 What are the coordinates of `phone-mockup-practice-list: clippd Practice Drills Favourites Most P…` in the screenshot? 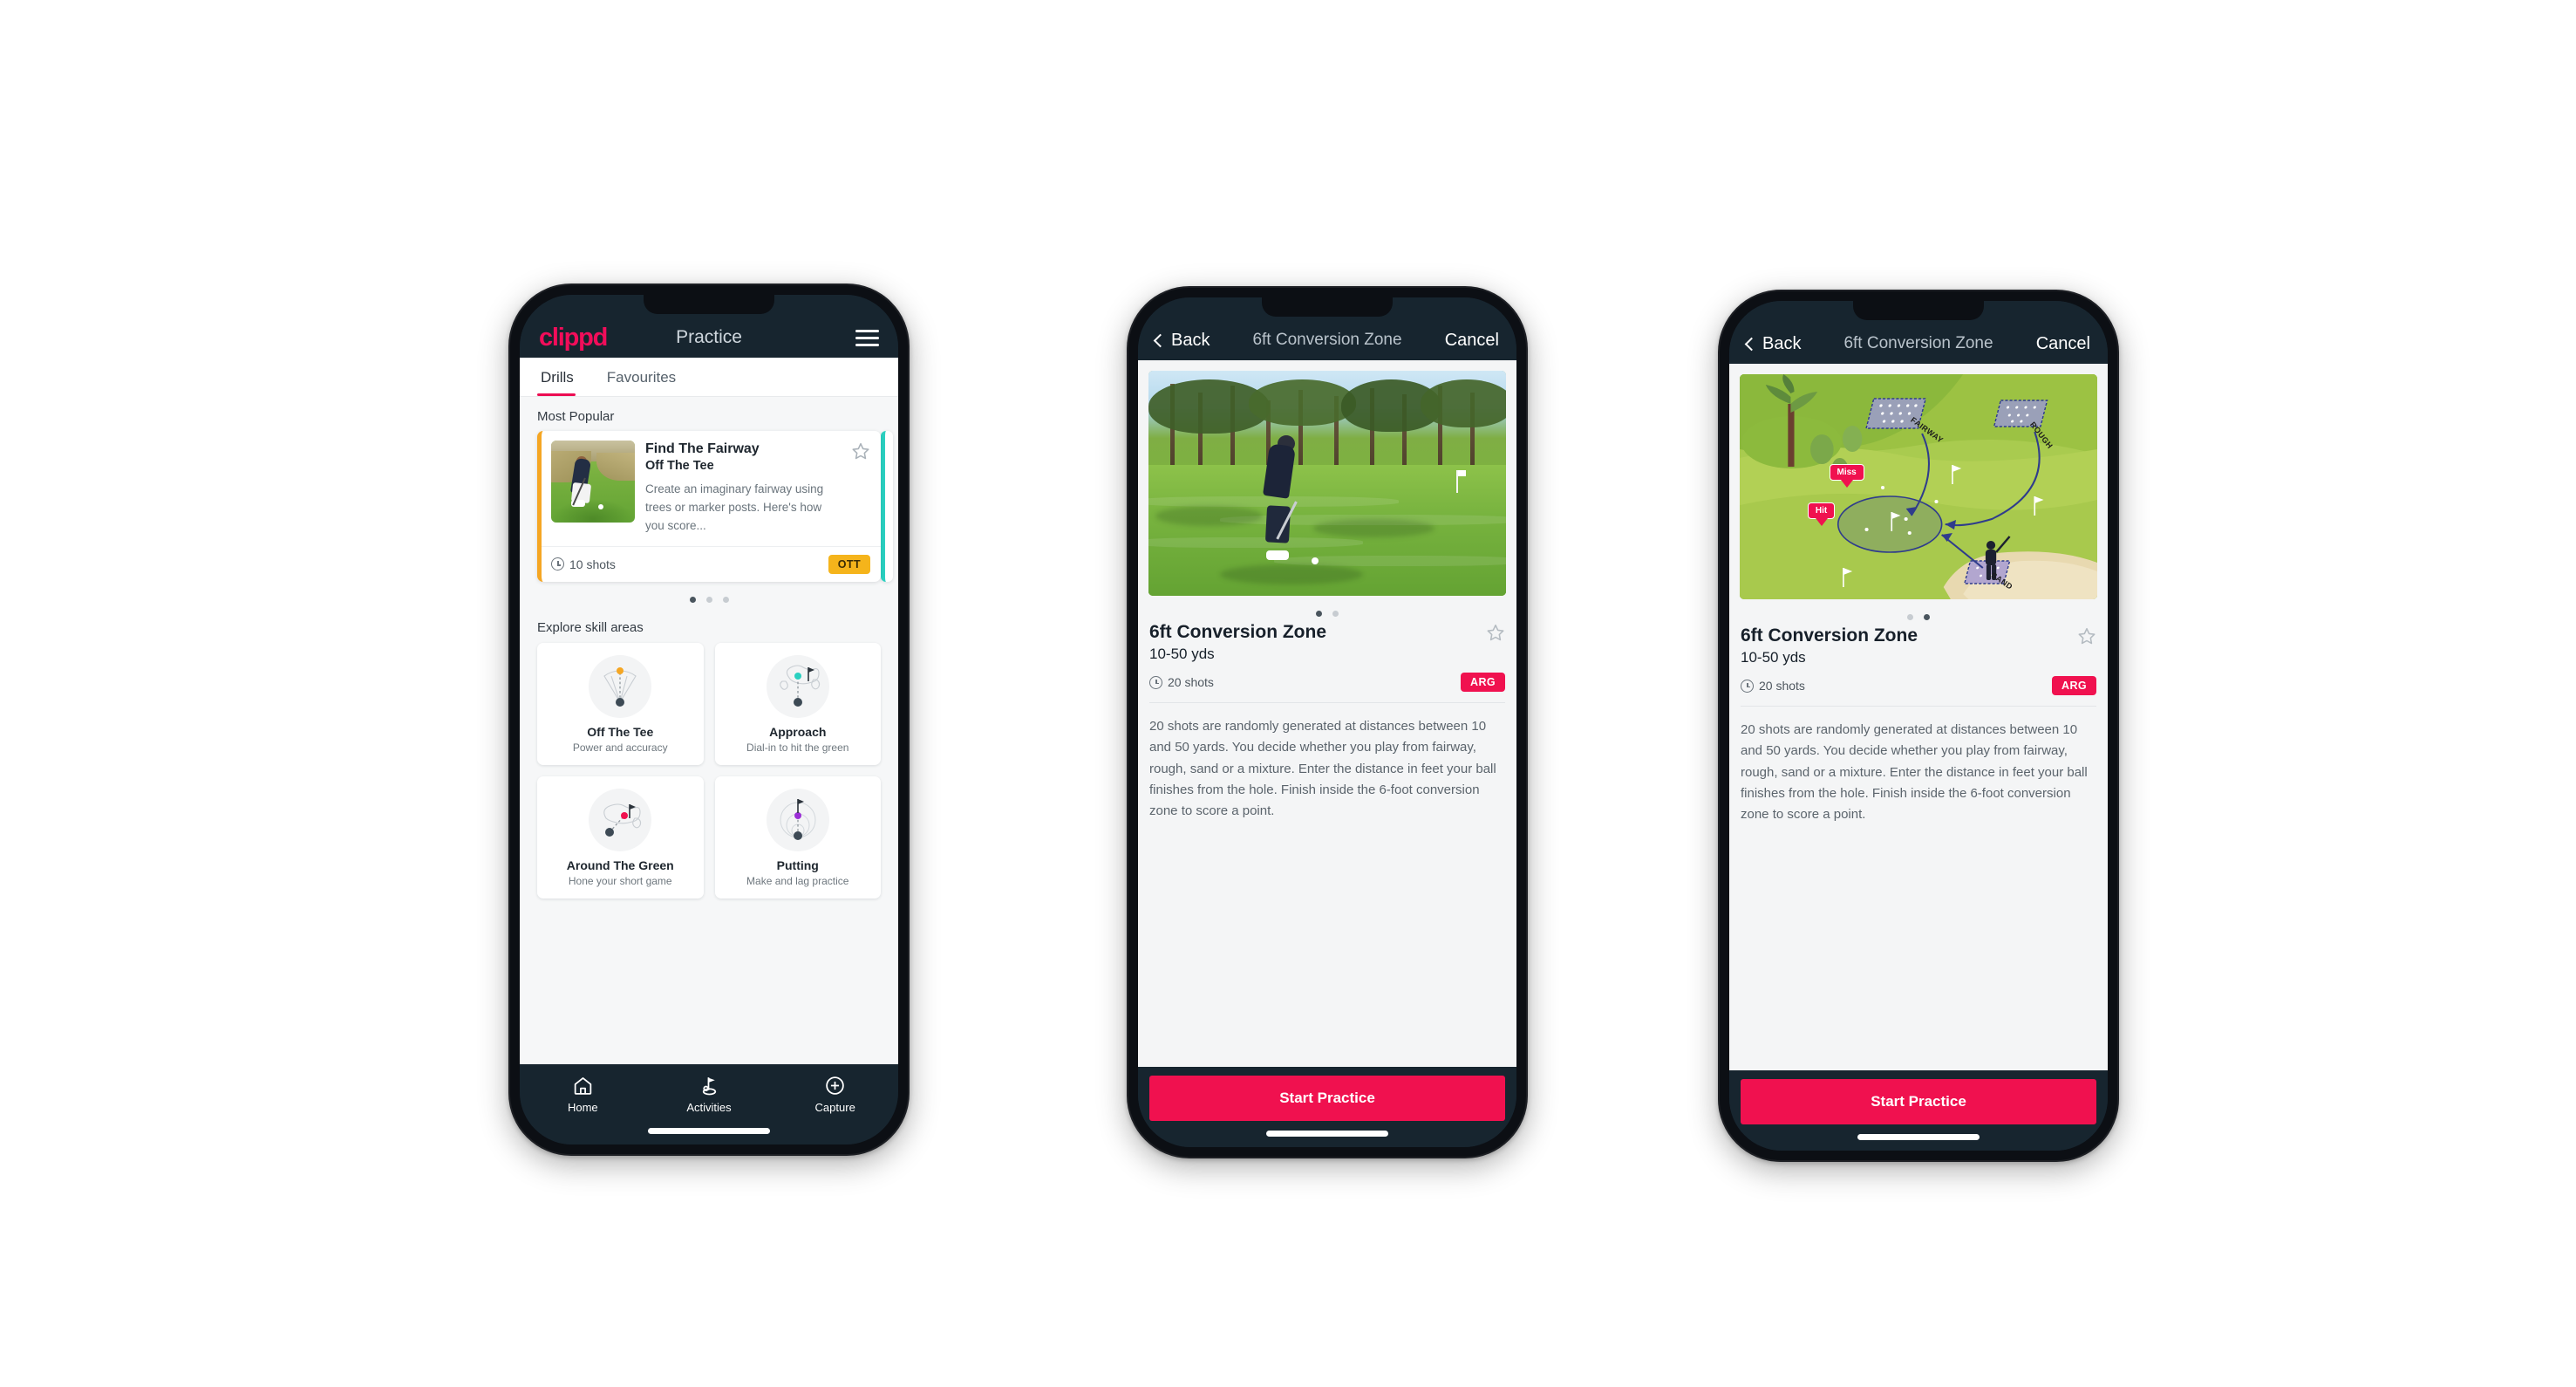 It's located at (709, 720).